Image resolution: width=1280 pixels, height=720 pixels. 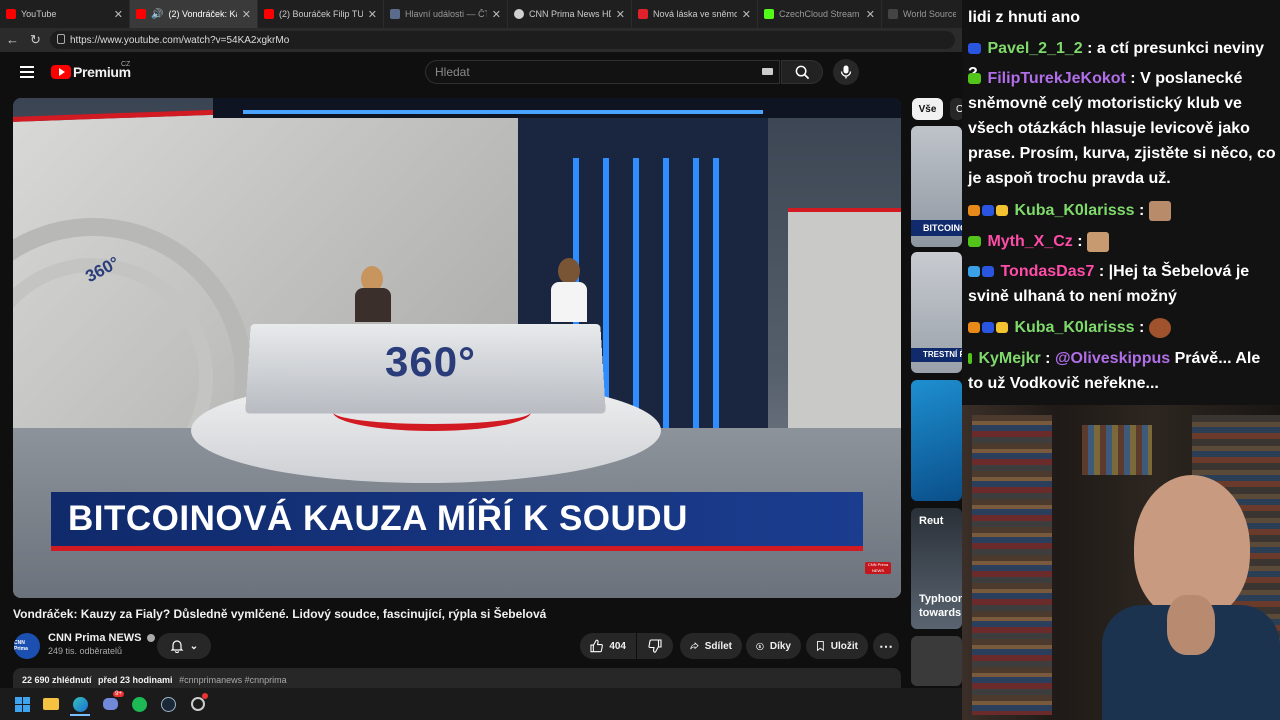 What do you see at coordinates (936, 312) in the screenshot?
I see `recommended-thumbnail: TRESTNÍ ŘÍ` at bounding box center [936, 312].